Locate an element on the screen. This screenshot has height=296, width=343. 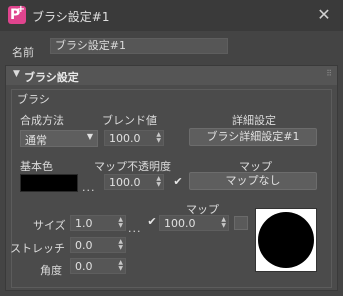
size-value: 1.0 is located at coordinates (84, 223).